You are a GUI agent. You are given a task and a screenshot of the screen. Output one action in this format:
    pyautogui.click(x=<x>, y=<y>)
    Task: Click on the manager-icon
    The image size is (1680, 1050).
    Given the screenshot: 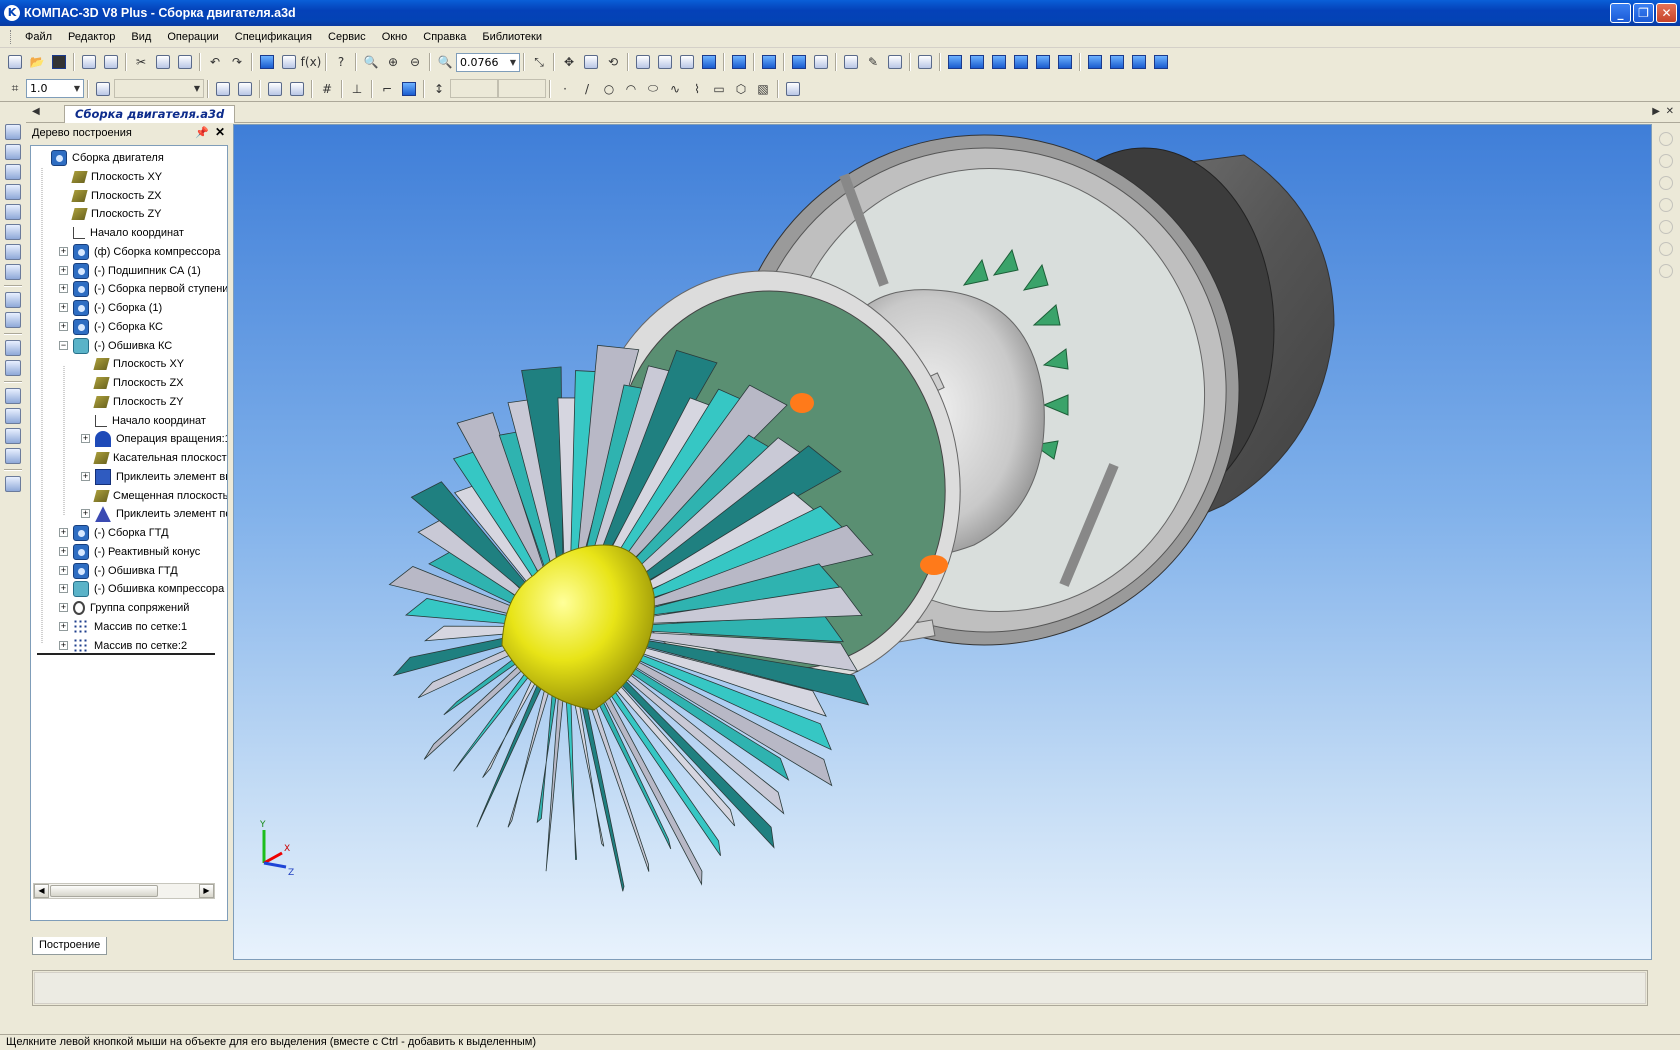 What is the action you would take?
    pyautogui.click(x=267, y=62)
    